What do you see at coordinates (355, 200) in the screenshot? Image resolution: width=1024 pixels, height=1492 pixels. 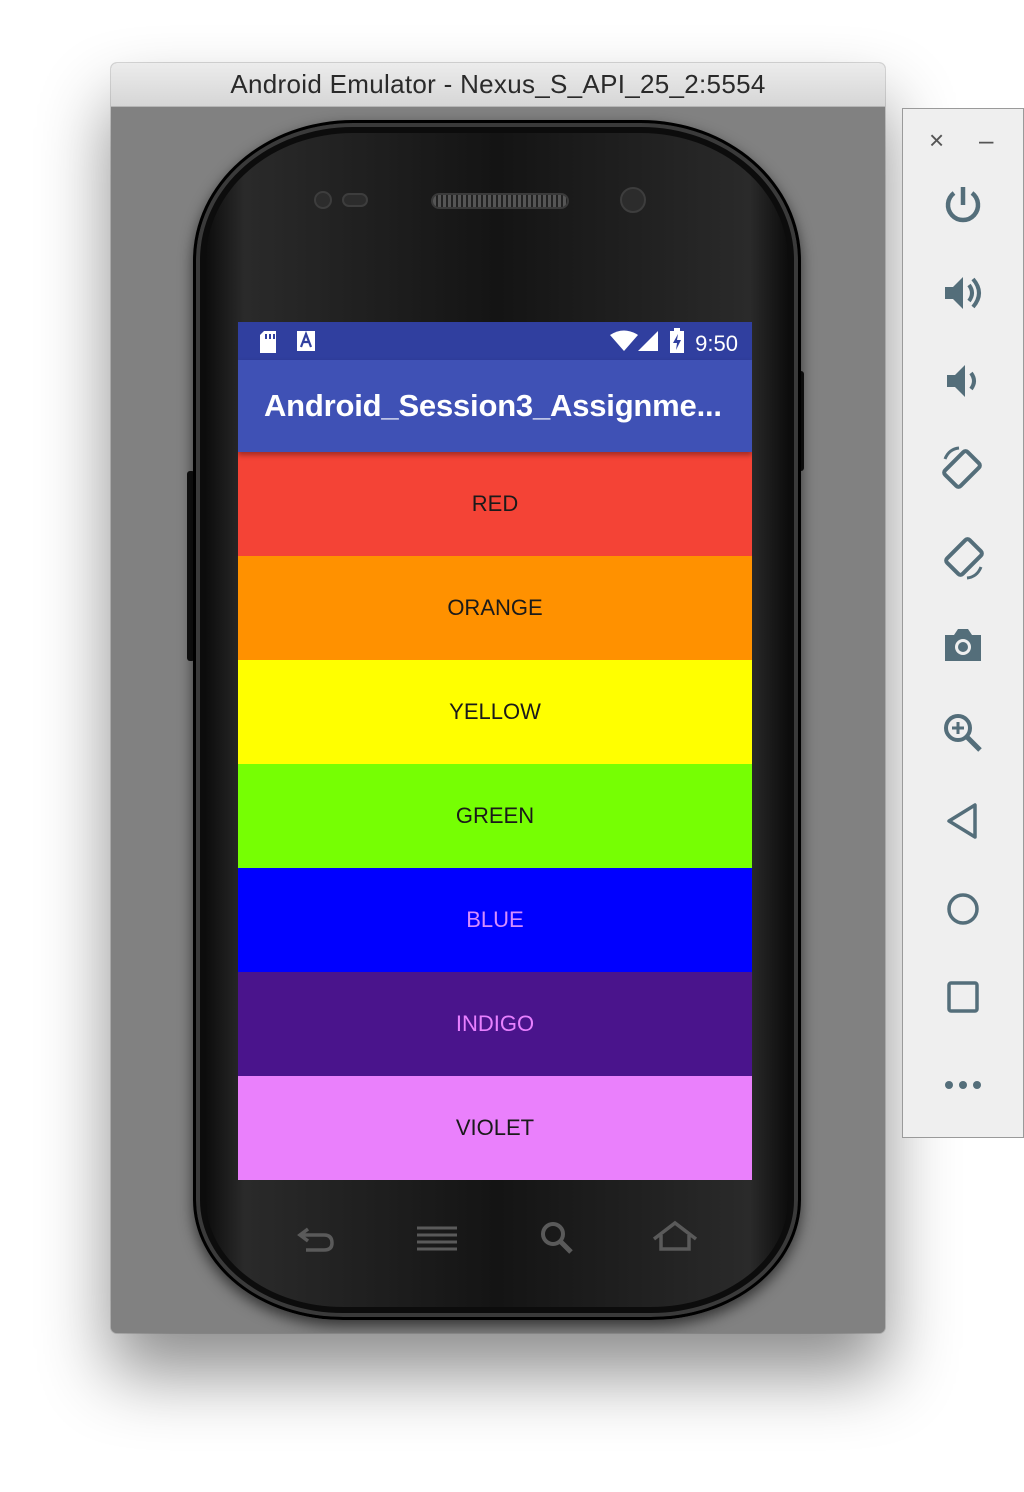 I see `light-sensor-icon` at bounding box center [355, 200].